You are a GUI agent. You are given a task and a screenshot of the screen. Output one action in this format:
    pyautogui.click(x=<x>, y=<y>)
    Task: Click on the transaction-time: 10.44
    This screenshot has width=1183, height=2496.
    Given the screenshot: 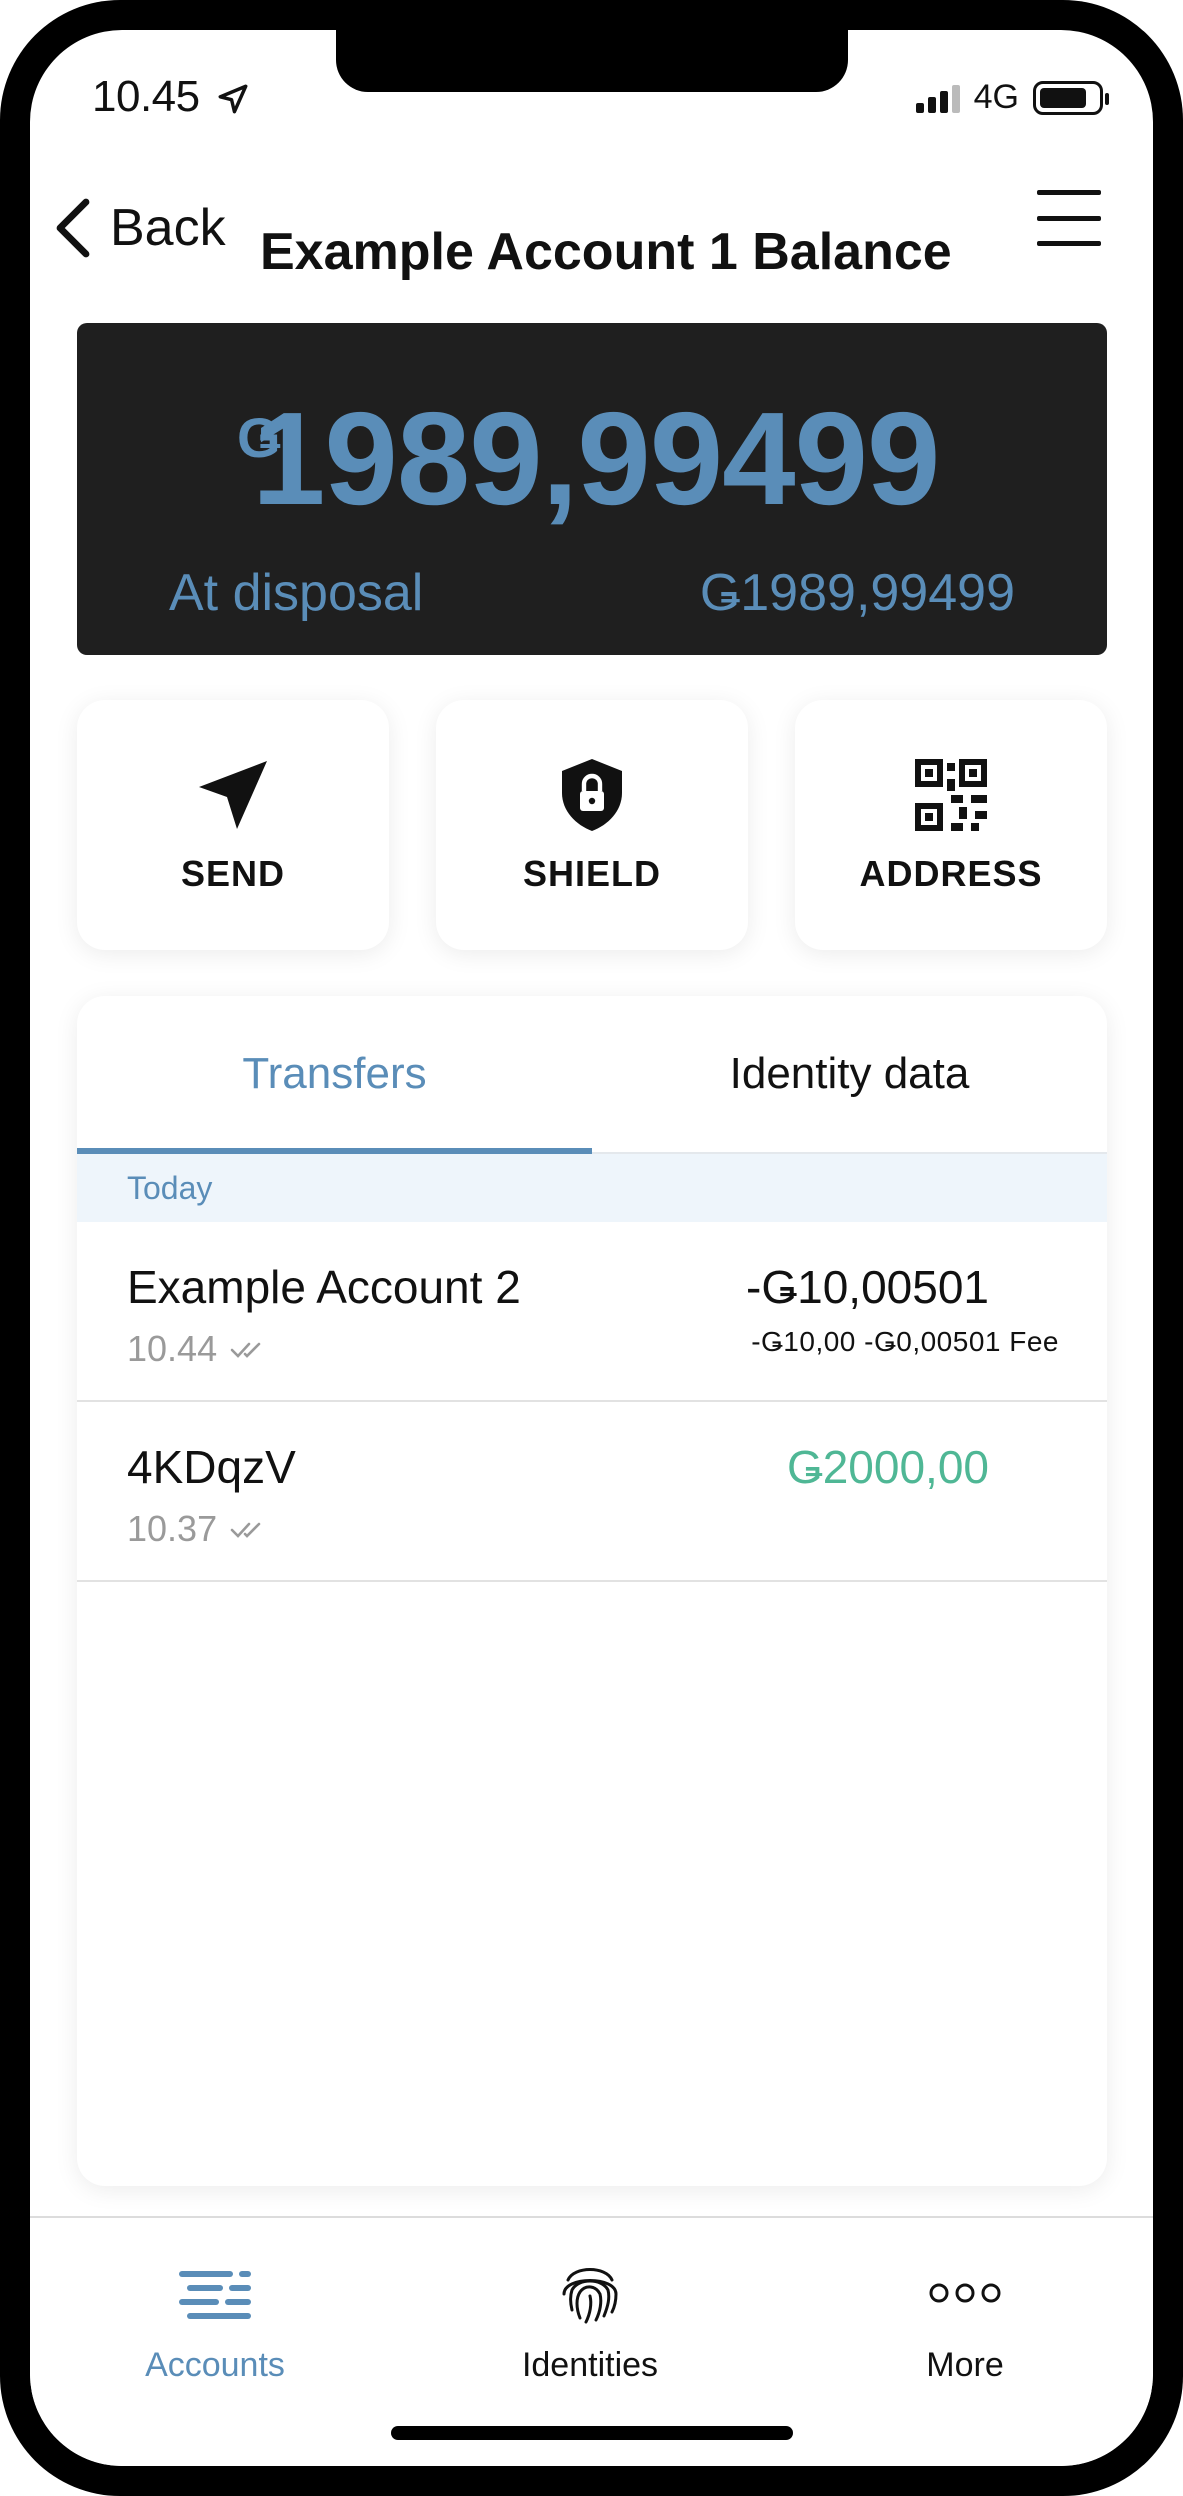 What is the action you would take?
    pyautogui.click(x=198, y=1349)
    